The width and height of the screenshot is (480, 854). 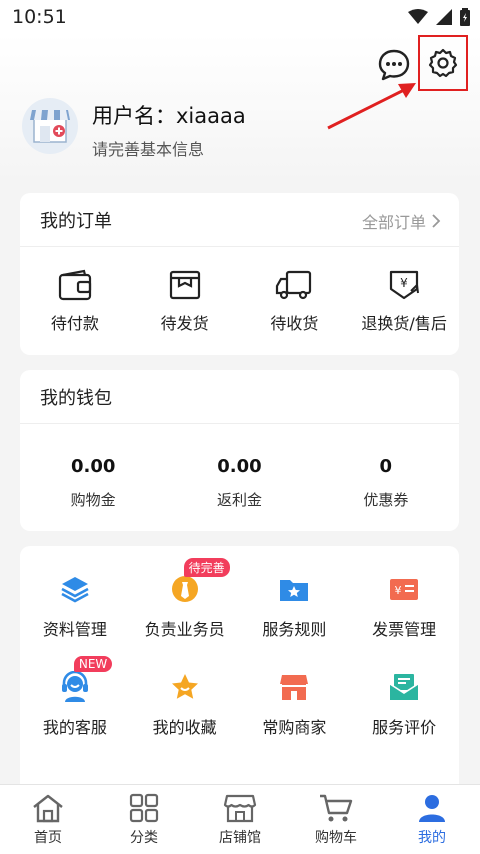 I want to click on wallet-coupons-label: 优惠券, so click(x=386, y=500).